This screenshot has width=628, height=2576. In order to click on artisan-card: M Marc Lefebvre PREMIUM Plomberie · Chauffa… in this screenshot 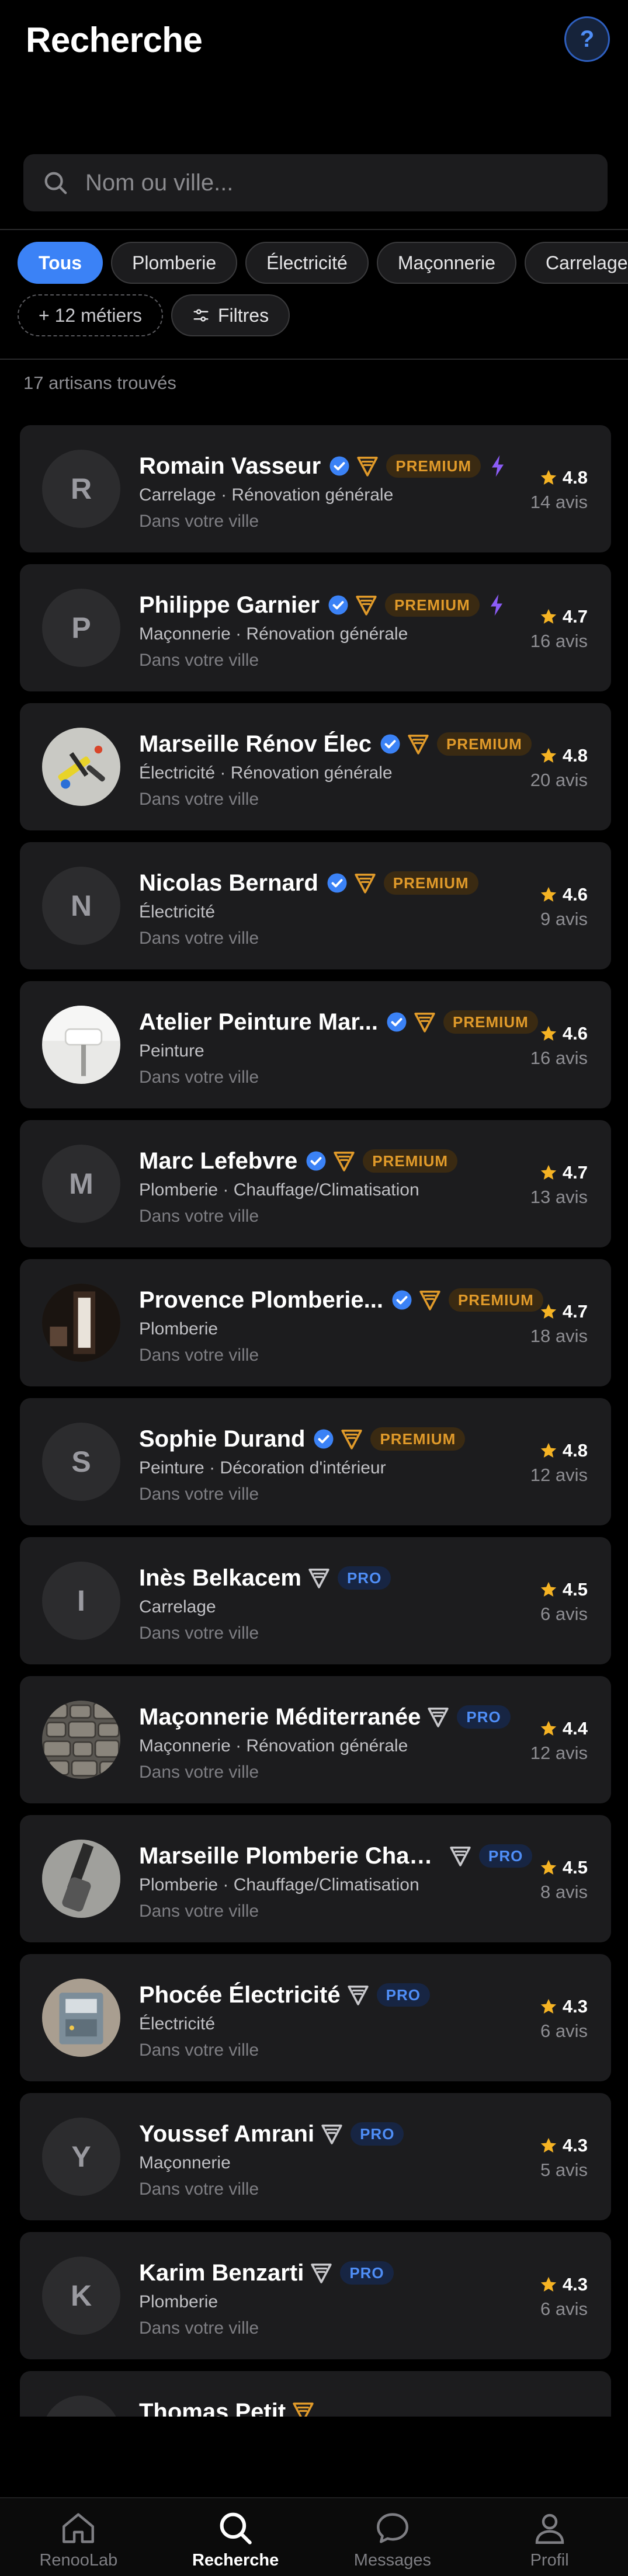, I will do `click(315, 1183)`.